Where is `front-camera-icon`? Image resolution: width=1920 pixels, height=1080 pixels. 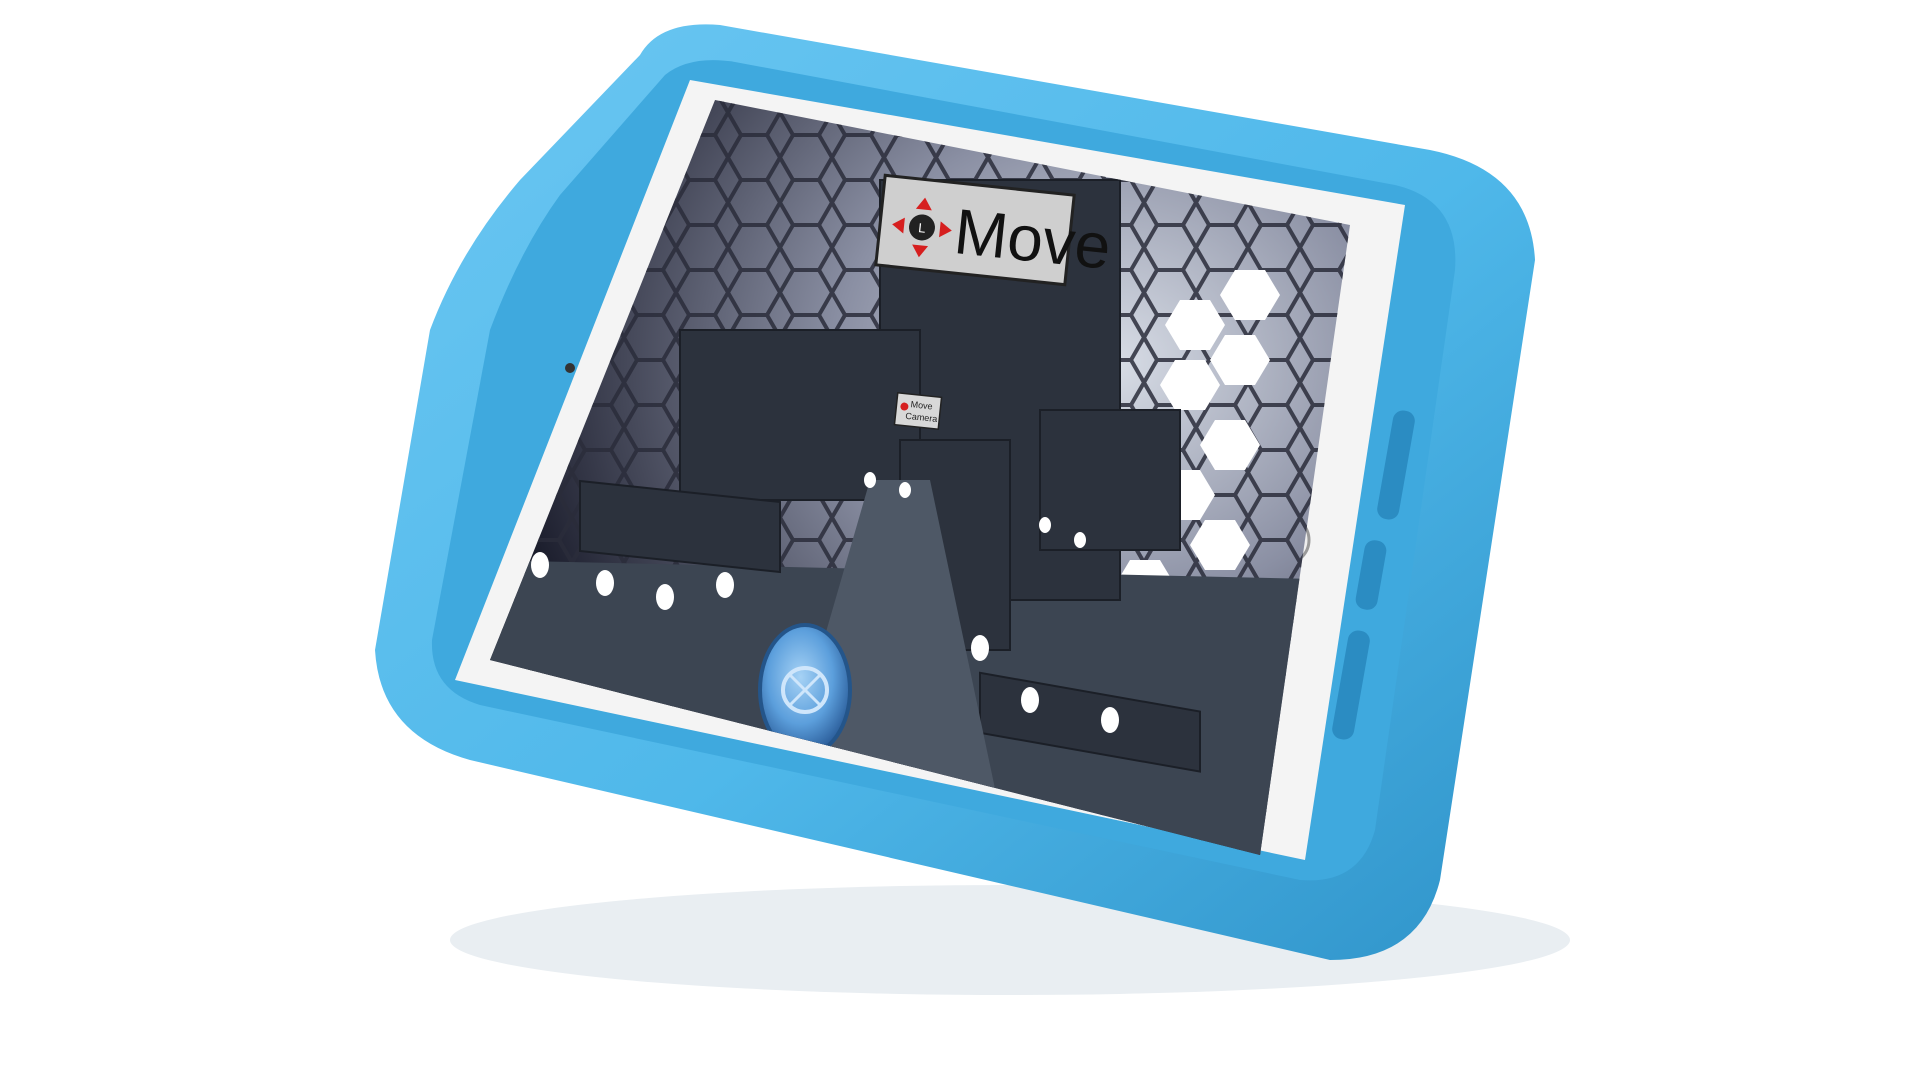
front-camera-icon is located at coordinates (570, 368).